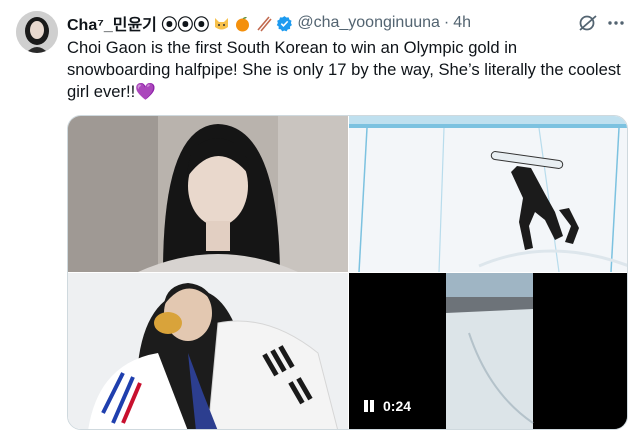 The image size is (640, 438). Describe the element at coordinates (616, 23) in the screenshot. I see `more-icon` at that location.